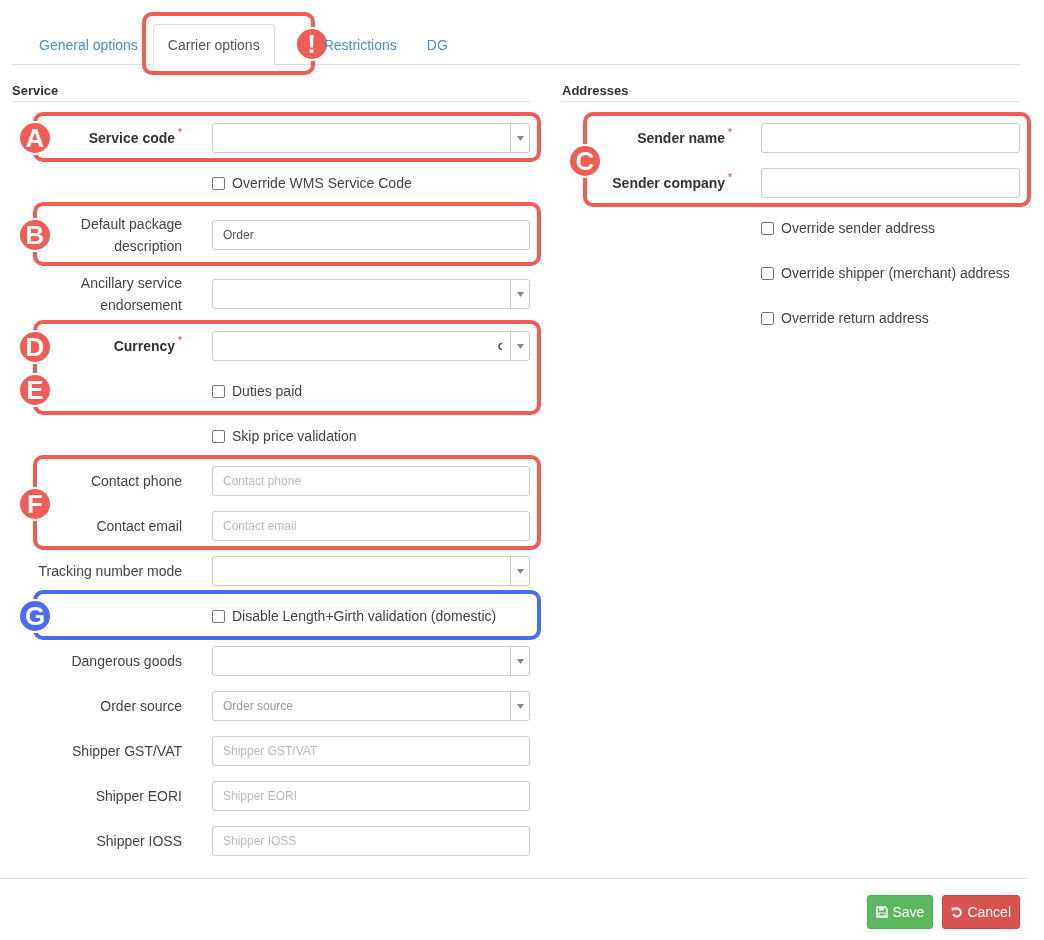  I want to click on field-label: Currency, so click(144, 346).